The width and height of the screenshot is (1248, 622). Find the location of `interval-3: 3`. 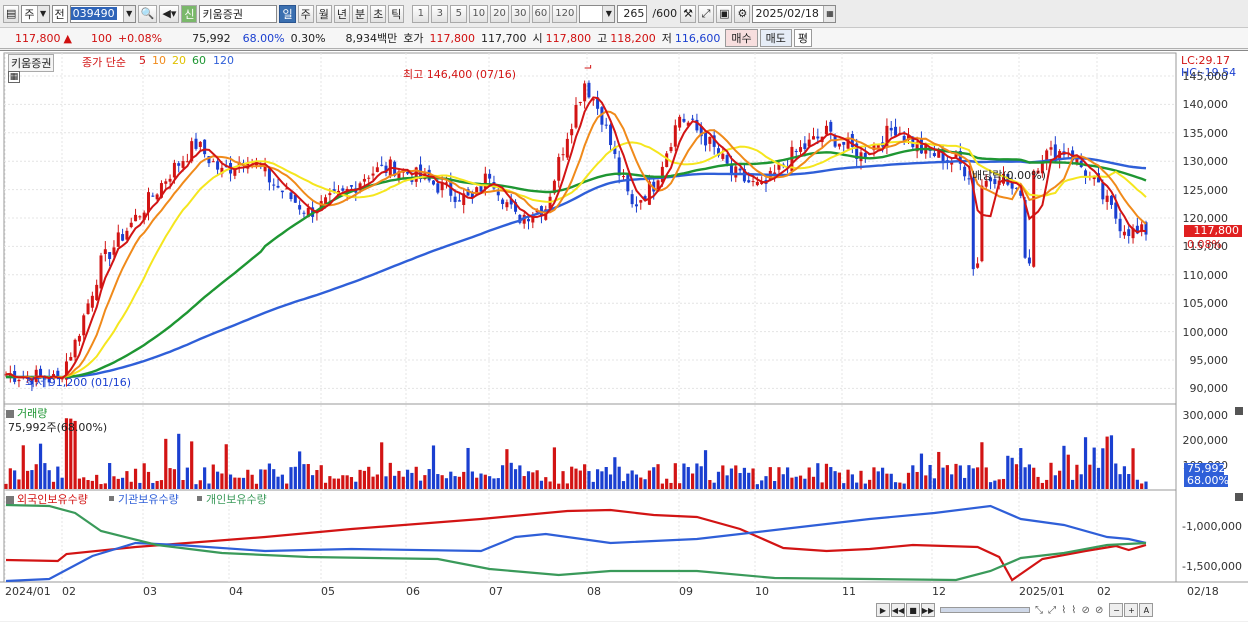

interval-3: 3 is located at coordinates (440, 13).